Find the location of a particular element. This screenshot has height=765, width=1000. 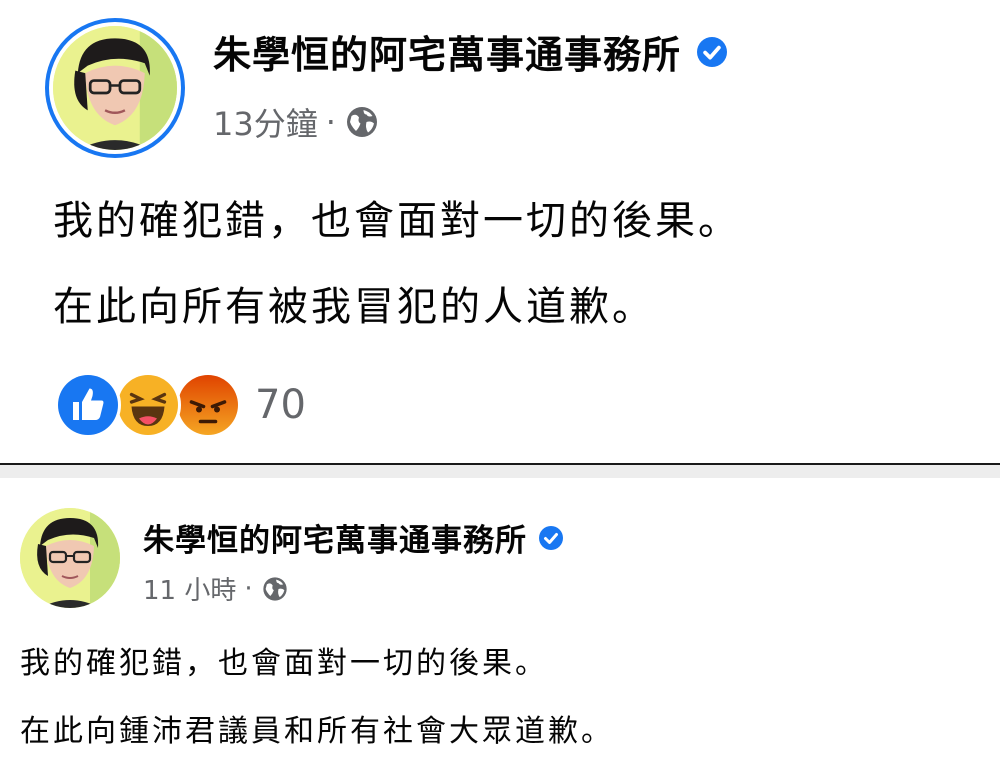

reaction-count: 70 is located at coordinates (280, 405).